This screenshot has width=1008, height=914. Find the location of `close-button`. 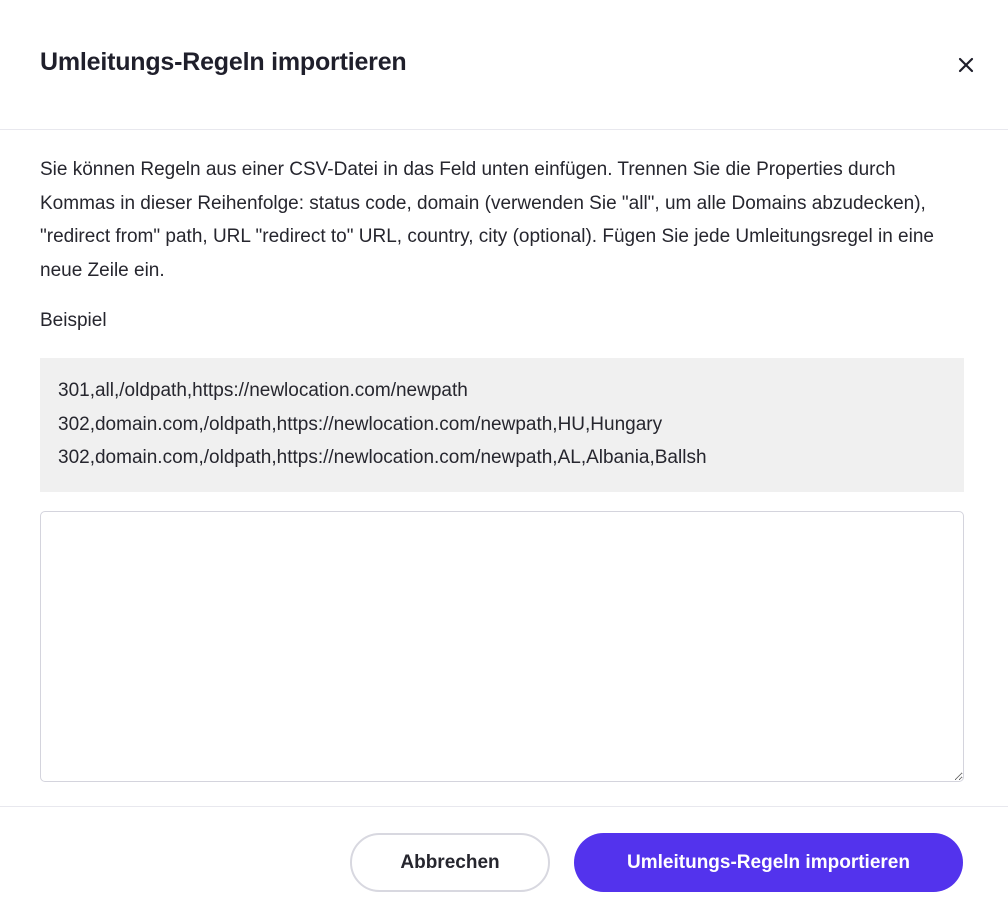

close-button is located at coordinates (966, 65).